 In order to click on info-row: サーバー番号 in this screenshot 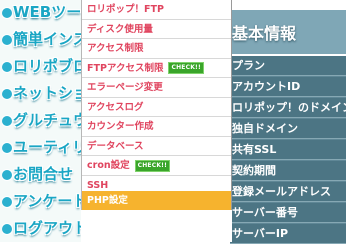, I will do `click(288, 213)`.